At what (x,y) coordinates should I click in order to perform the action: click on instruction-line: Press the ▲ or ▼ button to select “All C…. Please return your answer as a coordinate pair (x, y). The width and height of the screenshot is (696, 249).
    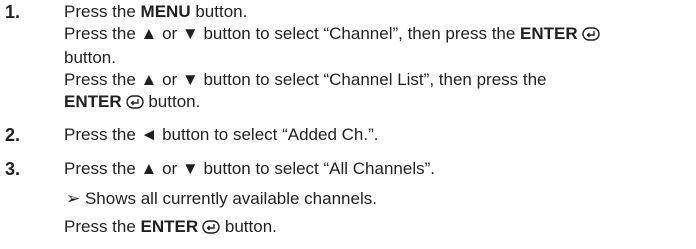
    Looking at the image, I should click on (249, 168).